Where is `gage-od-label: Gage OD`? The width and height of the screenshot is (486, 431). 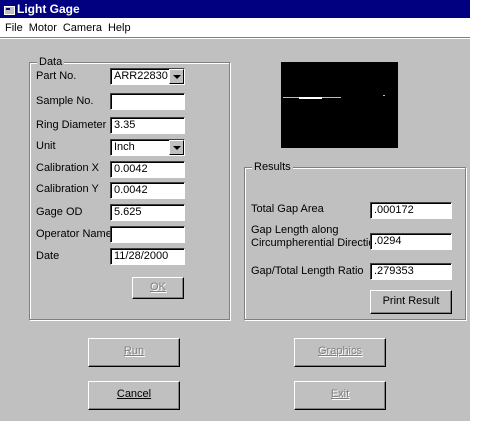 gage-od-label: Gage OD is located at coordinates (59, 212).